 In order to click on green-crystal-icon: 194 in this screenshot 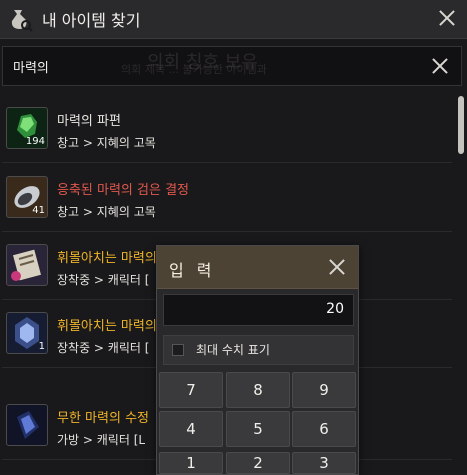, I will do `click(27, 128)`.